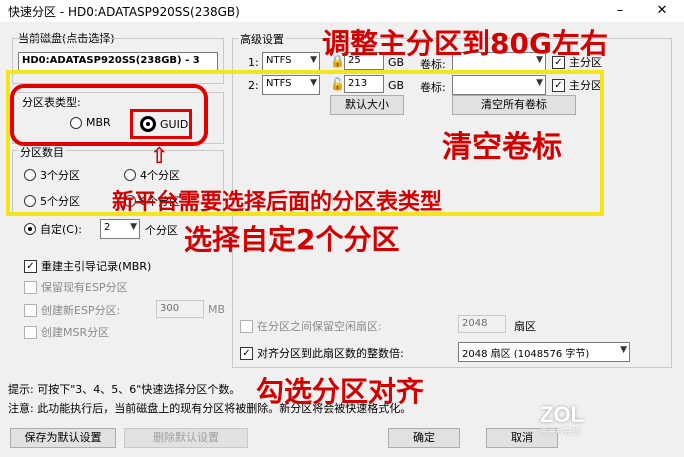 The width and height of the screenshot is (684, 457). I want to click on annotation-new-platform: 新平台需要选择后面的分区表类型, so click(277, 202).